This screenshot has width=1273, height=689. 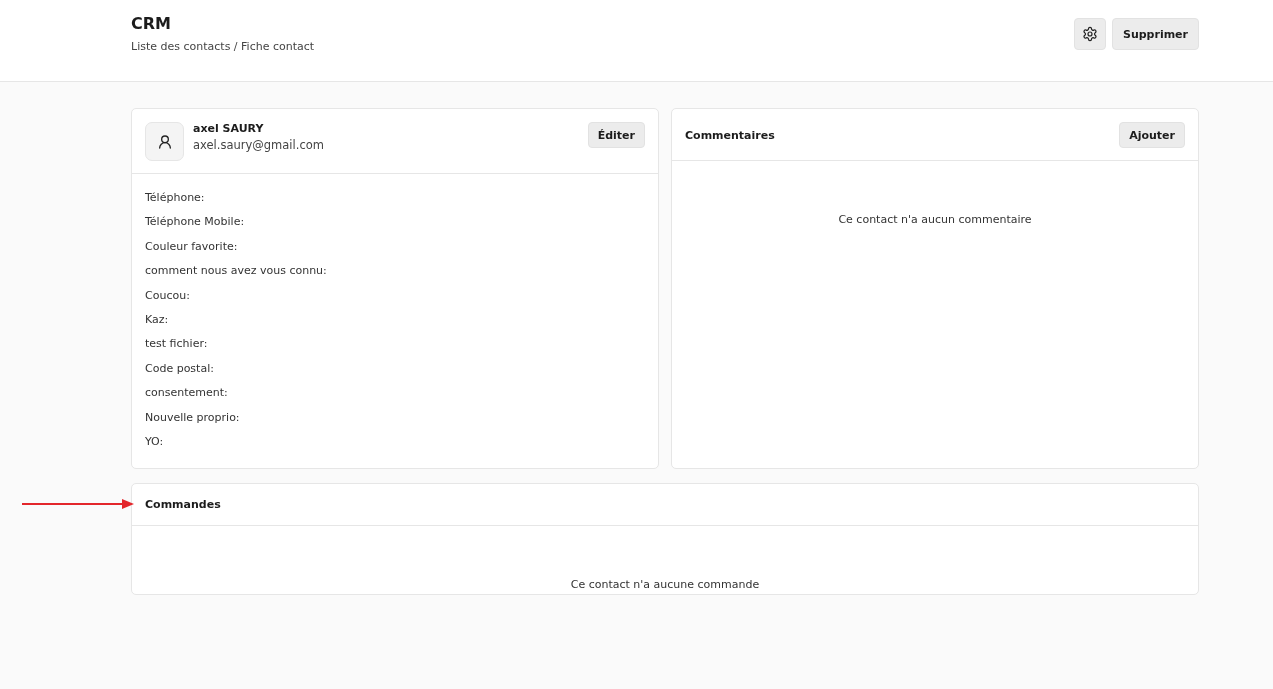 What do you see at coordinates (616, 135) in the screenshot?
I see `edit-button: Éditer` at bounding box center [616, 135].